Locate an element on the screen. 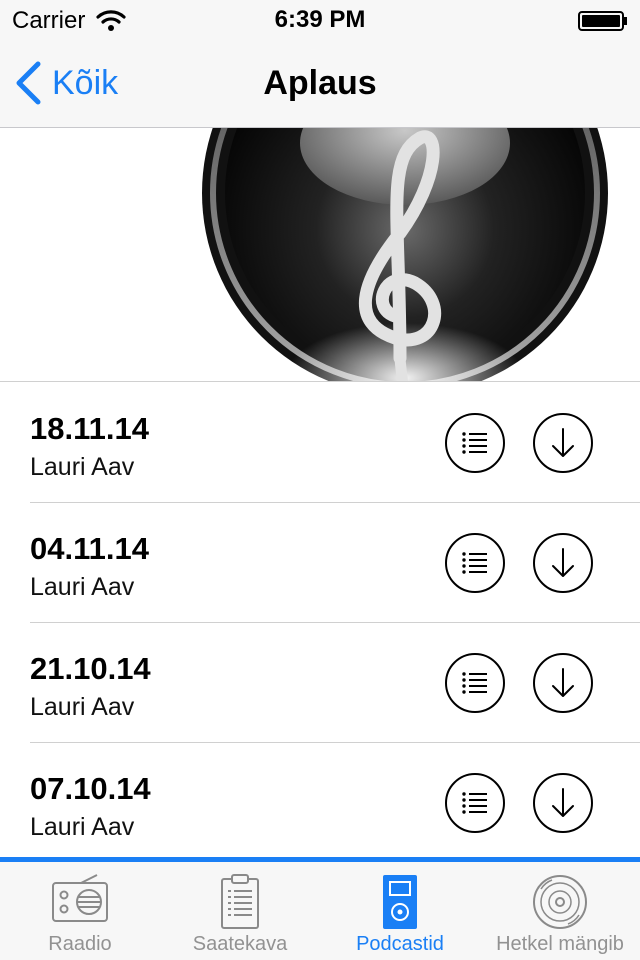 The image size is (640, 960). list-item: 18.11.14 Lauri Aav is located at coordinates (320, 443).